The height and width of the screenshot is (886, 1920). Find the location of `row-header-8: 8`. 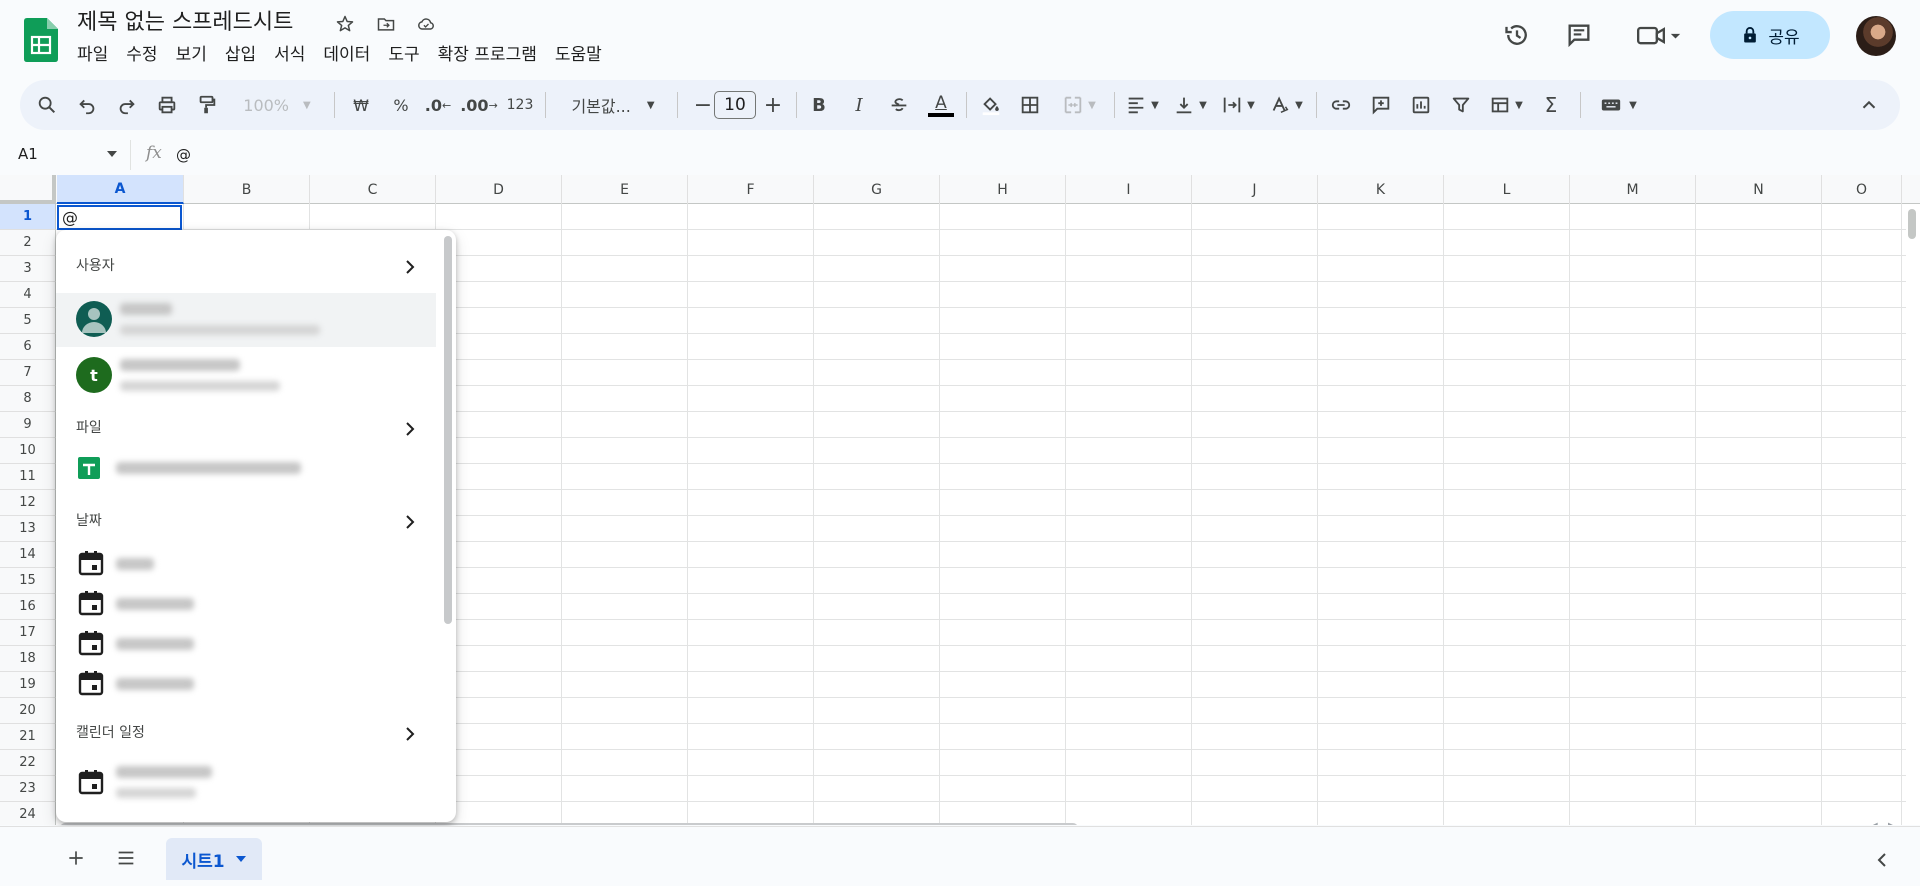

row-header-8: 8 is located at coordinates (28, 399).